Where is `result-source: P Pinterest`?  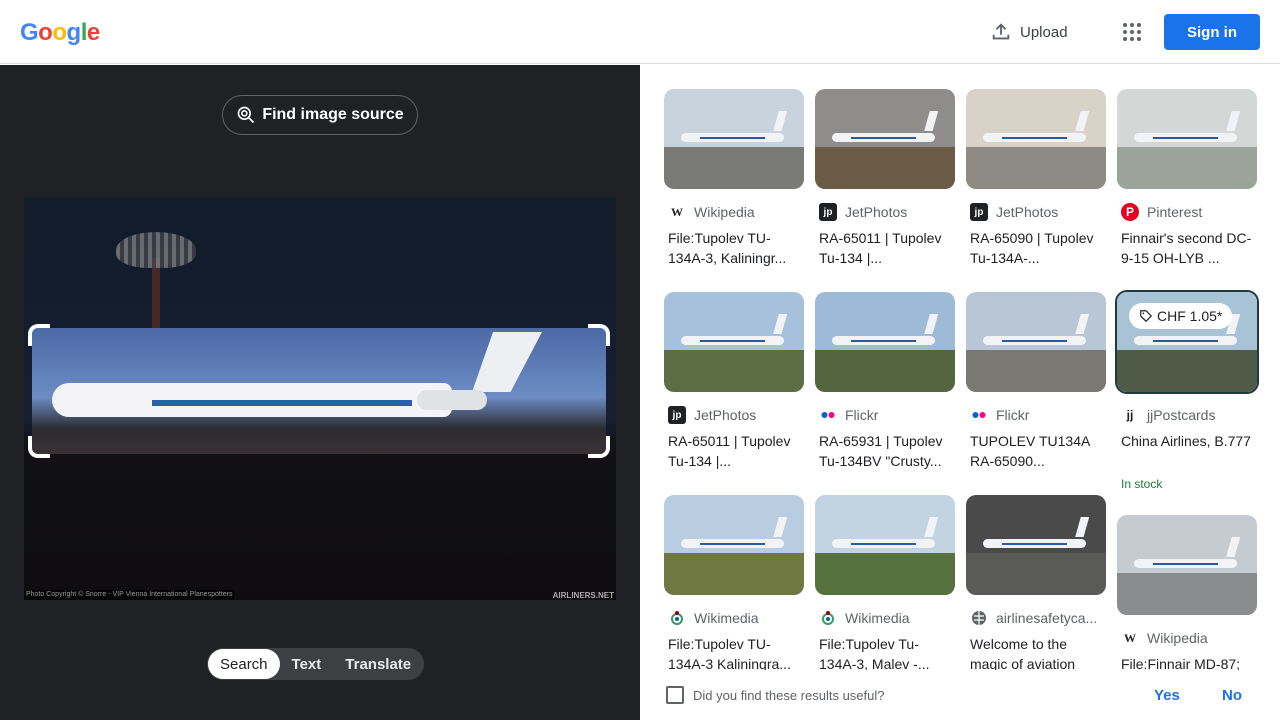
result-source: P Pinterest is located at coordinates (1161, 212).